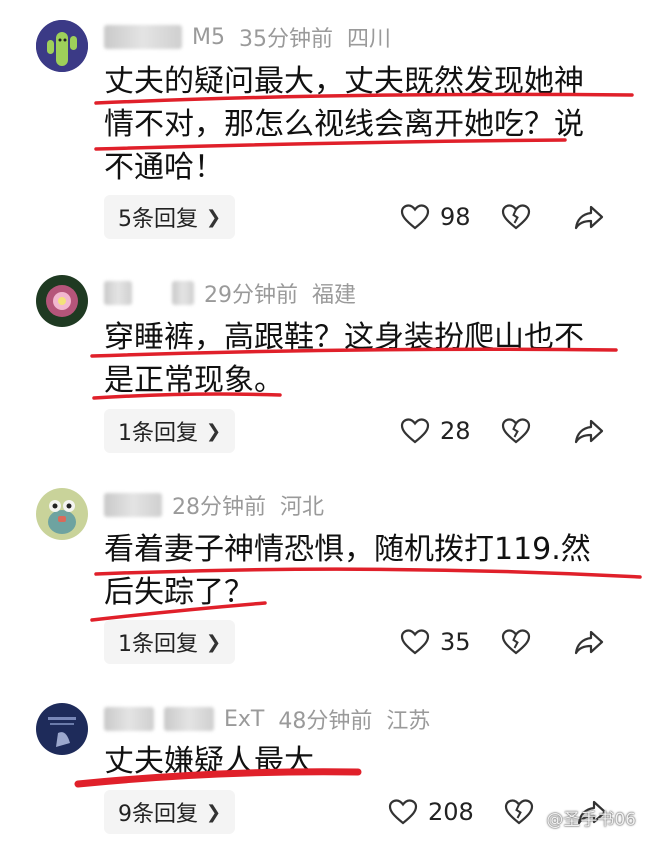 The width and height of the screenshot is (650, 844). What do you see at coordinates (369, 761) in the screenshot?
I see `comment-text: 丈夫嫌疑人最大` at bounding box center [369, 761].